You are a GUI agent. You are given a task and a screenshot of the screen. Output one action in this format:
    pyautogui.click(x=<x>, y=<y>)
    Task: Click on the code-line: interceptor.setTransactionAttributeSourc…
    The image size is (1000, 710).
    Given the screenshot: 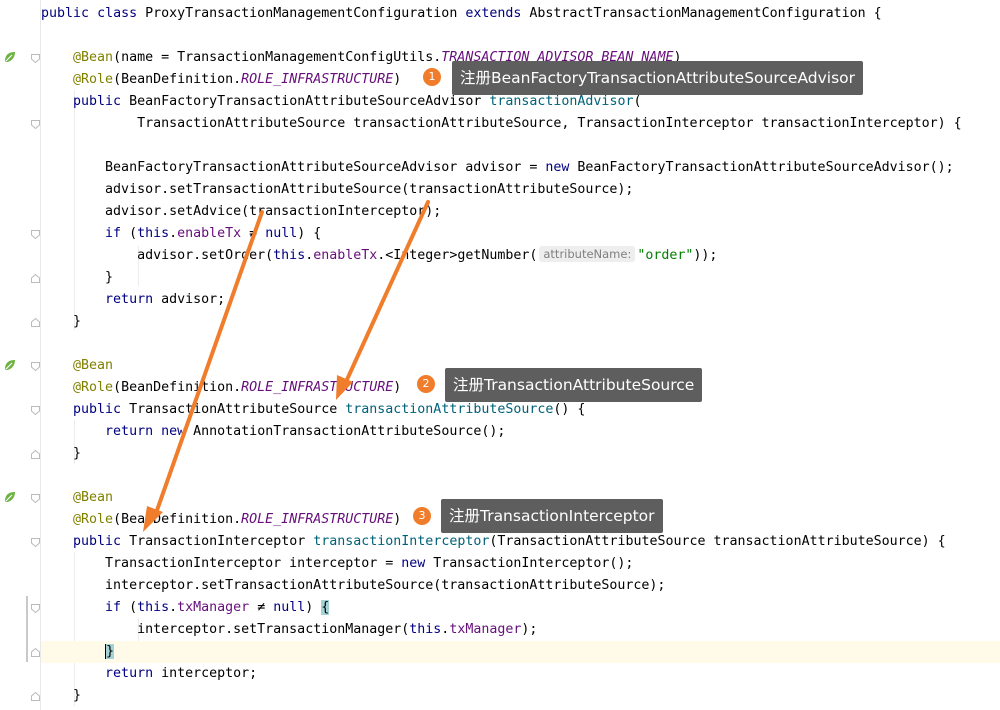 What is the action you would take?
    pyautogui.click(x=520, y=586)
    